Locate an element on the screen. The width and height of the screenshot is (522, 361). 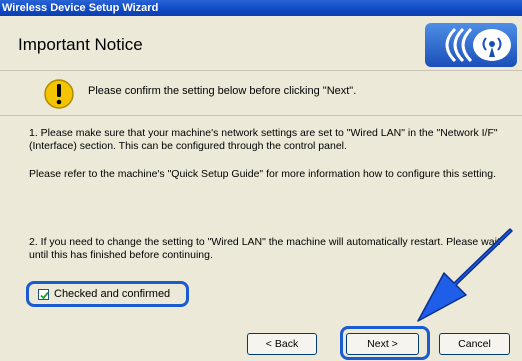
checkmark-icon is located at coordinates (44, 295).